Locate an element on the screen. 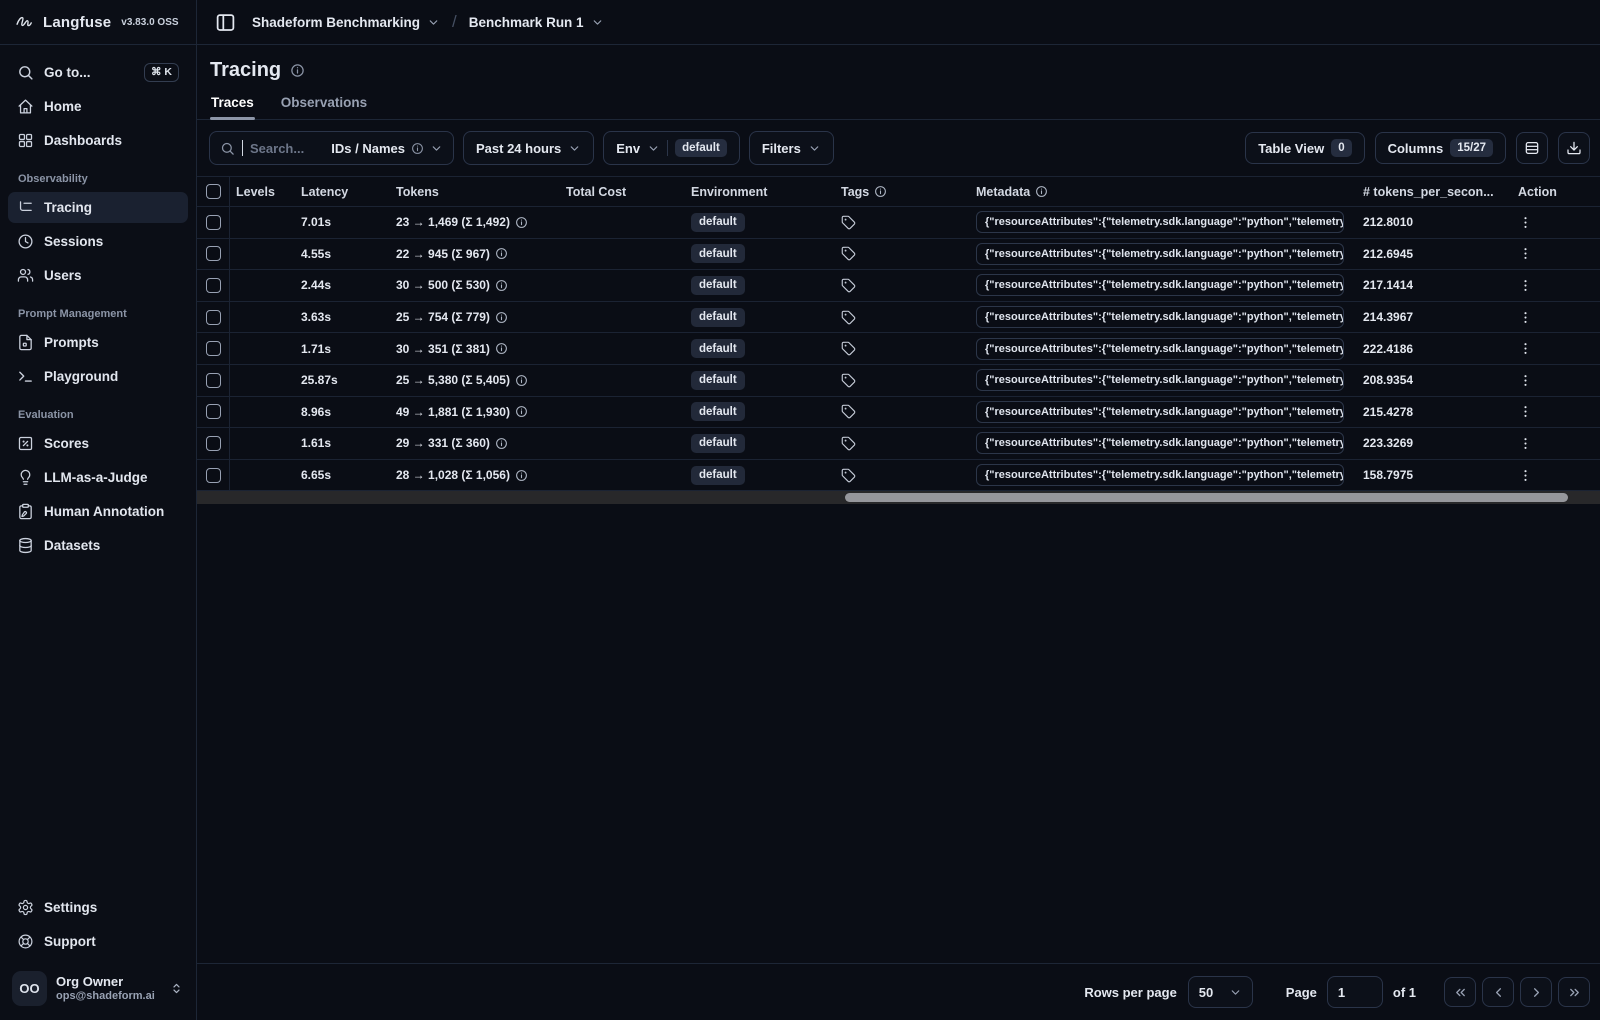  sidebar-toggle-icon is located at coordinates (225, 22).